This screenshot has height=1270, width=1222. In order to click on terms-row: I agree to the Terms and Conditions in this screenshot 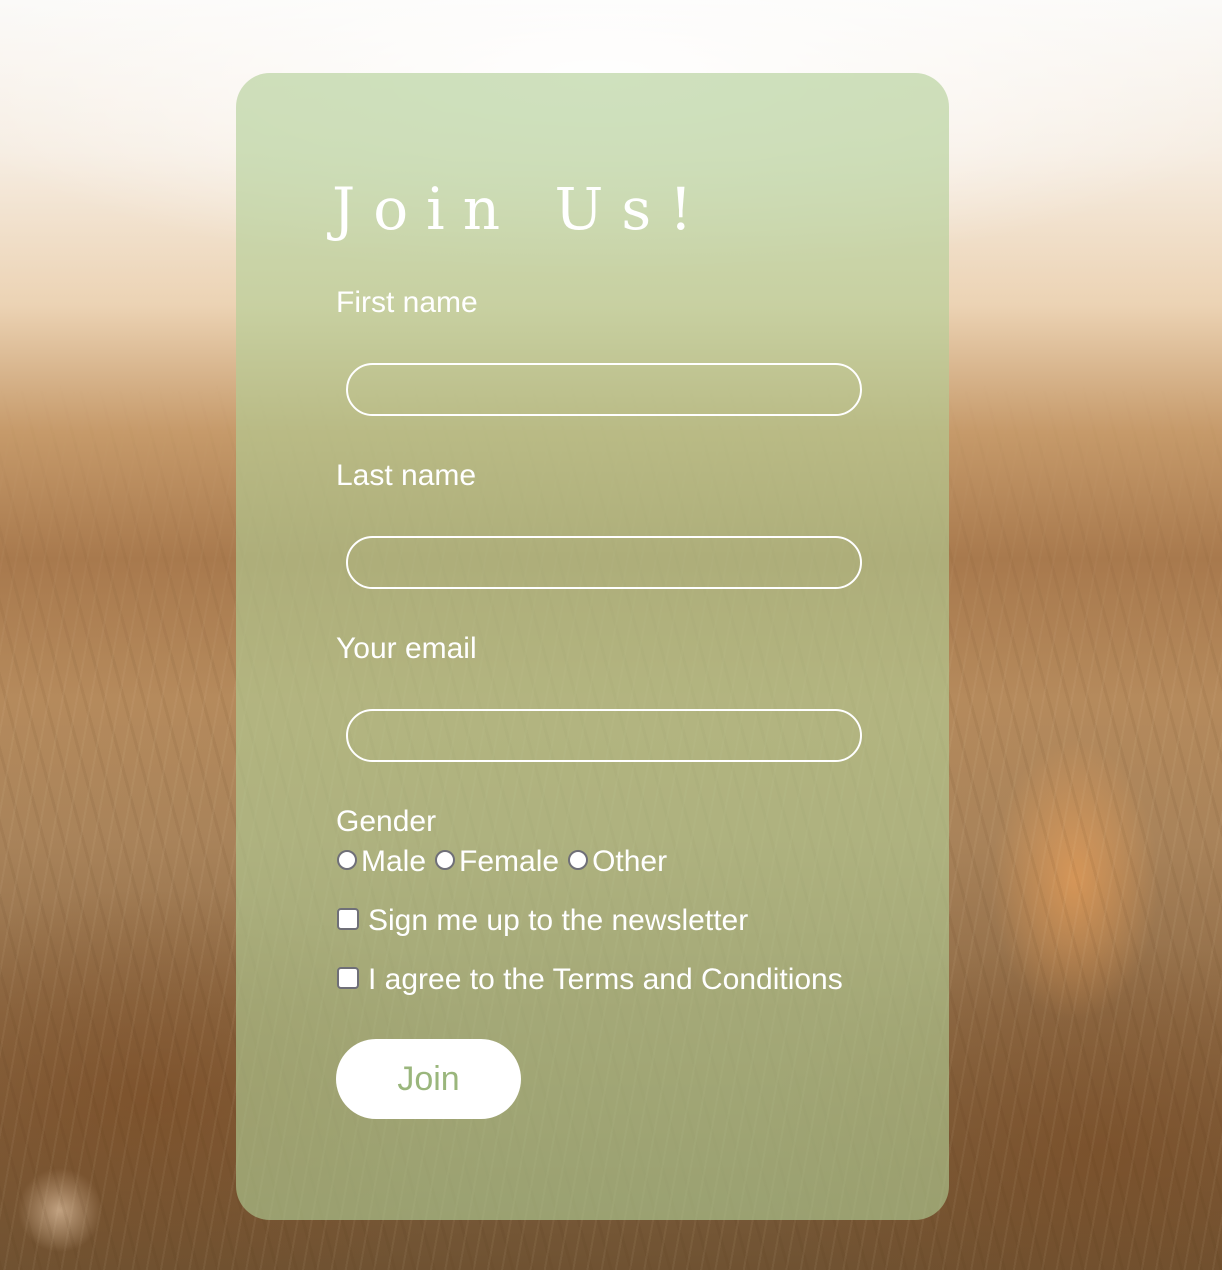, I will do `click(593, 980)`.